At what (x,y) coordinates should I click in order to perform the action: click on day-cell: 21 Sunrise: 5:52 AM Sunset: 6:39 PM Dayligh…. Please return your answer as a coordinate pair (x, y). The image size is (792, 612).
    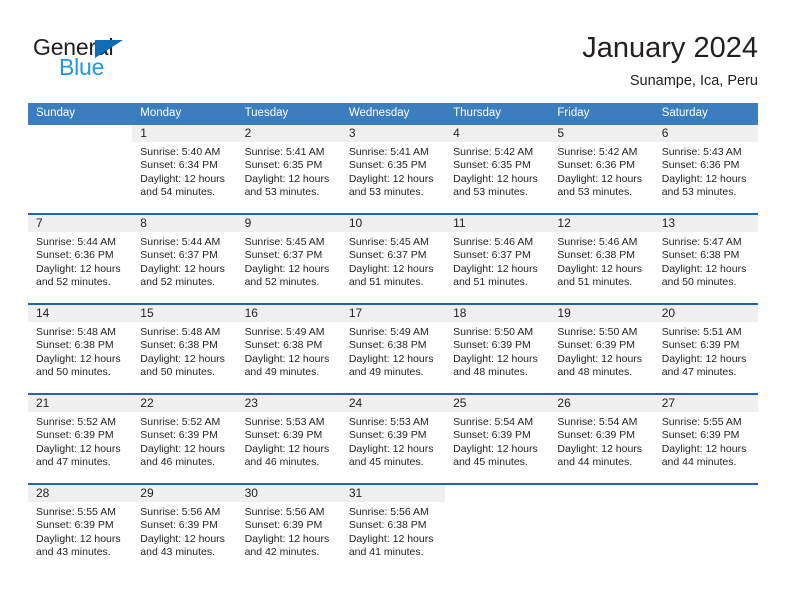
    Looking at the image, I should click on (80, 439).